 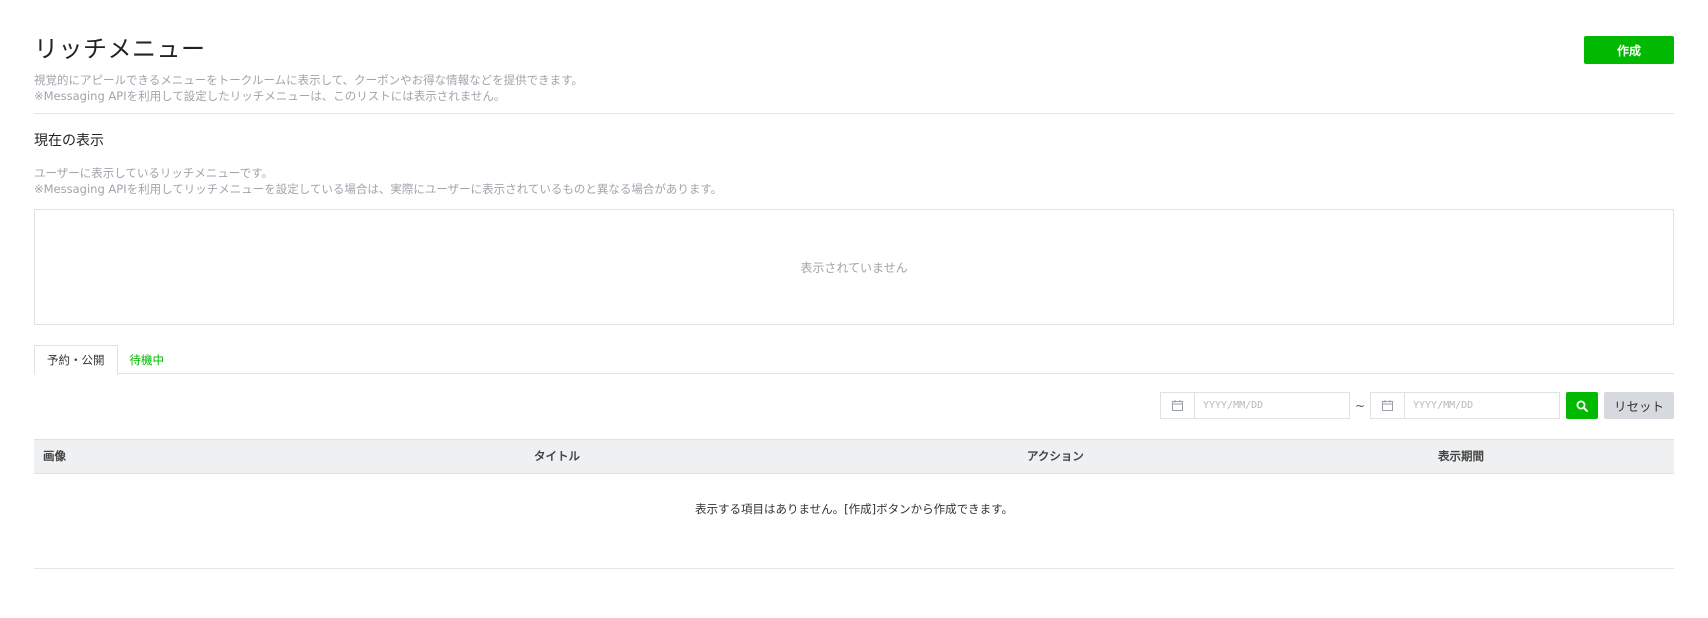 I want to click on current-display-empty-text: 表示されていません, so click(x=854, y=267).